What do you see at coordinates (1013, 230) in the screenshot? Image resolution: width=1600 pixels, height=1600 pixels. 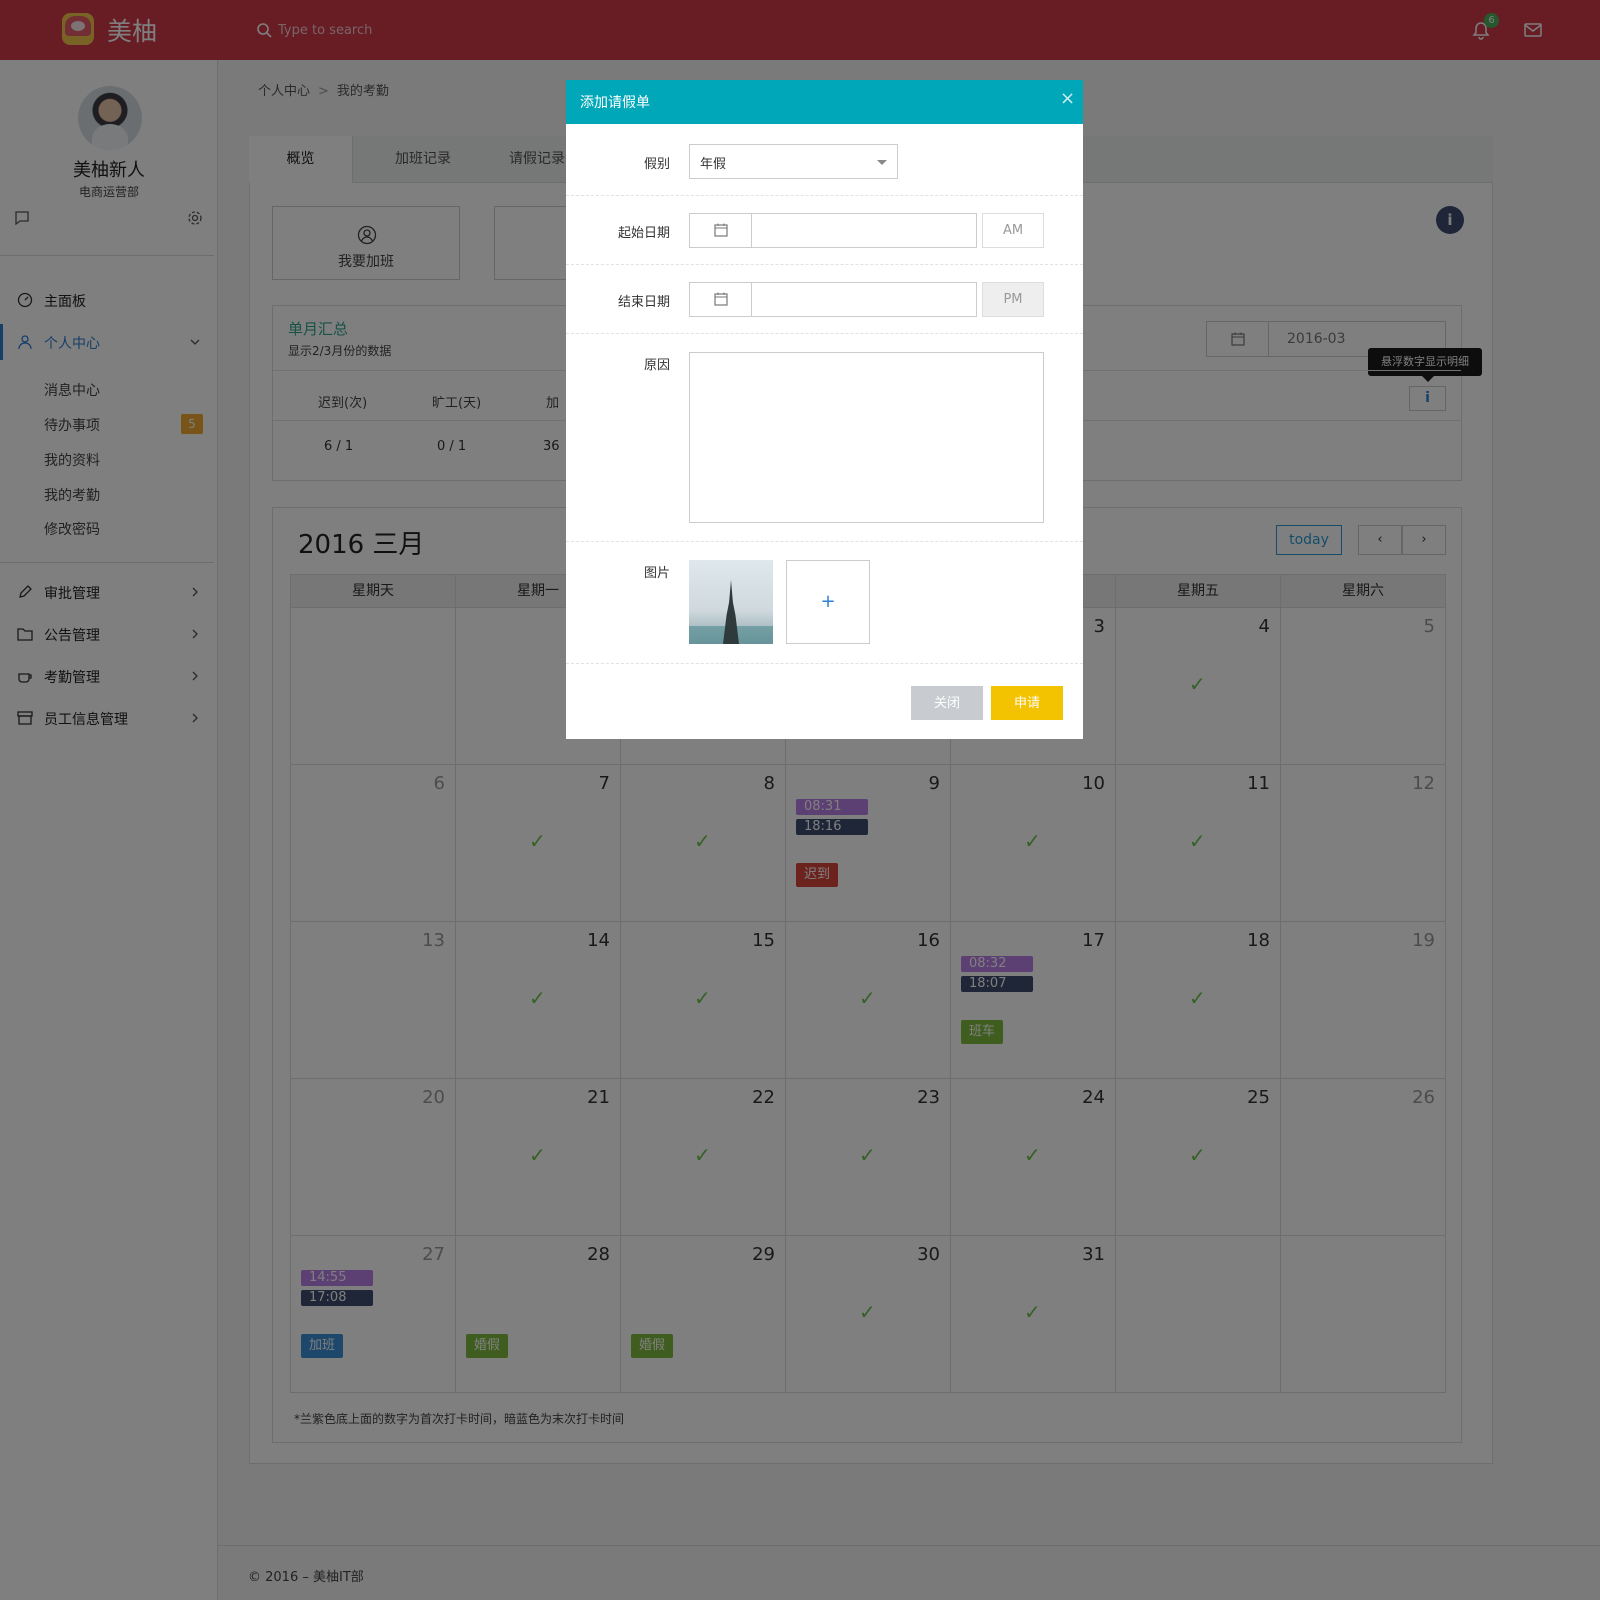 I see `start-ampm-toggle: AM` at bounding box center [1013, 230].